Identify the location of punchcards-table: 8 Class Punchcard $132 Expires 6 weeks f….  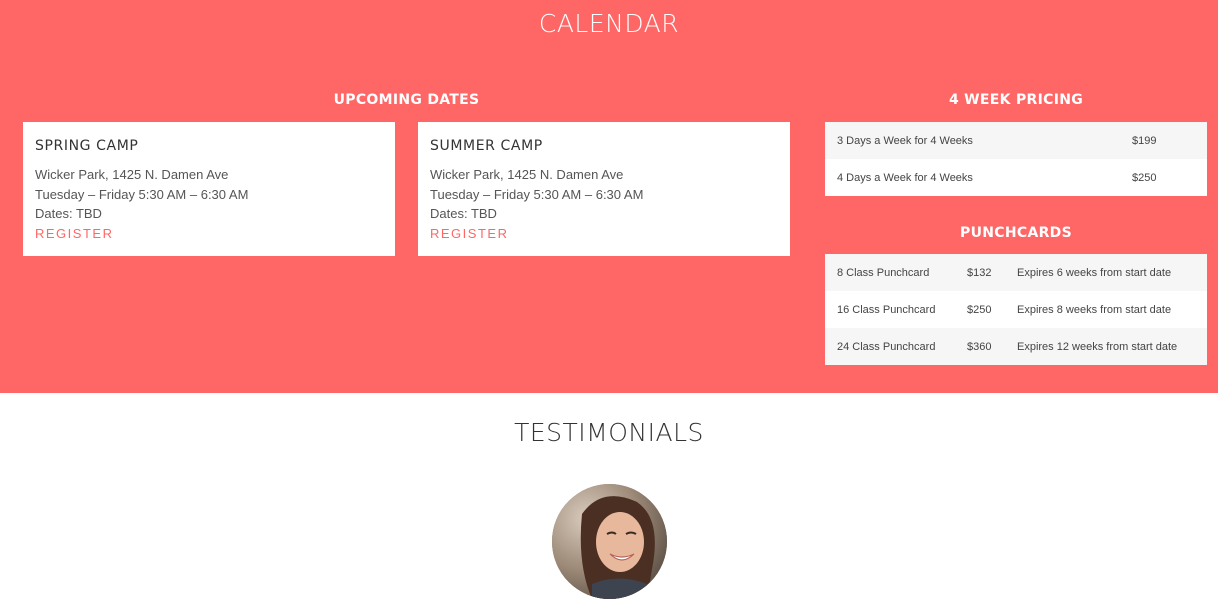
(1016, 309).